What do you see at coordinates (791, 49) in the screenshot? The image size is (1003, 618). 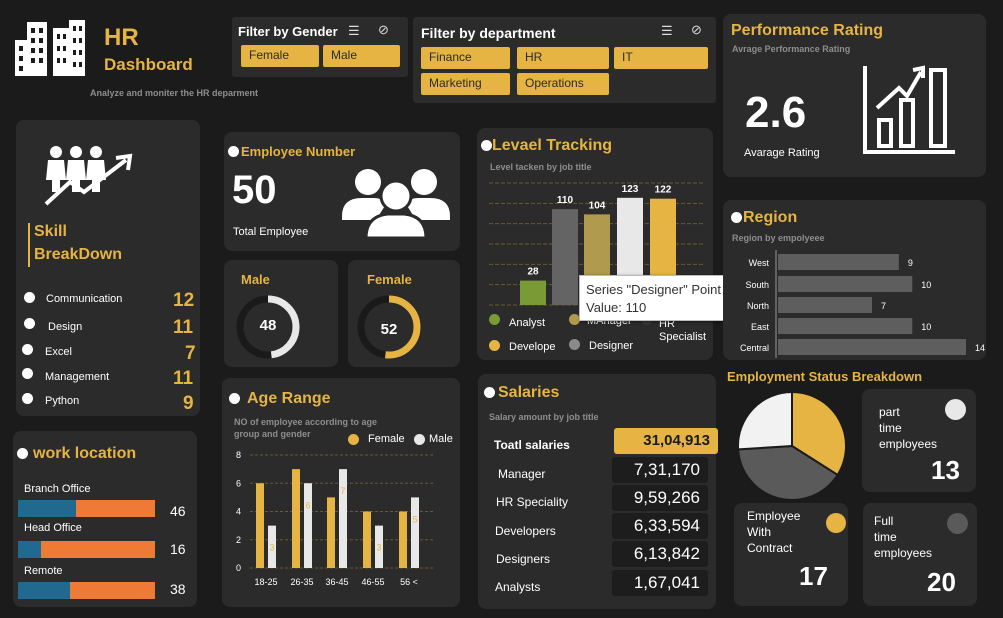 I see `performance-subtitle: Avrage Performance Rating` at bounding box center [791, 49].